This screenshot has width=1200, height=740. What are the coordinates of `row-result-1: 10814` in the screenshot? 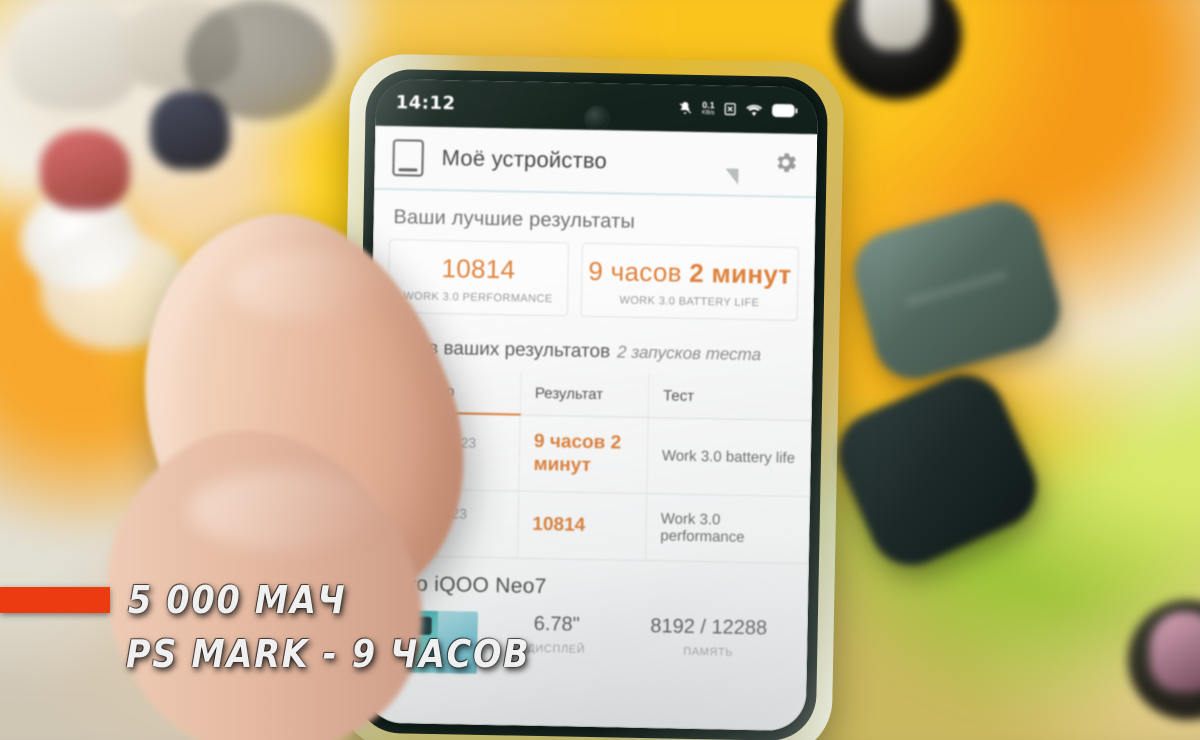 It's located at (582, 526).